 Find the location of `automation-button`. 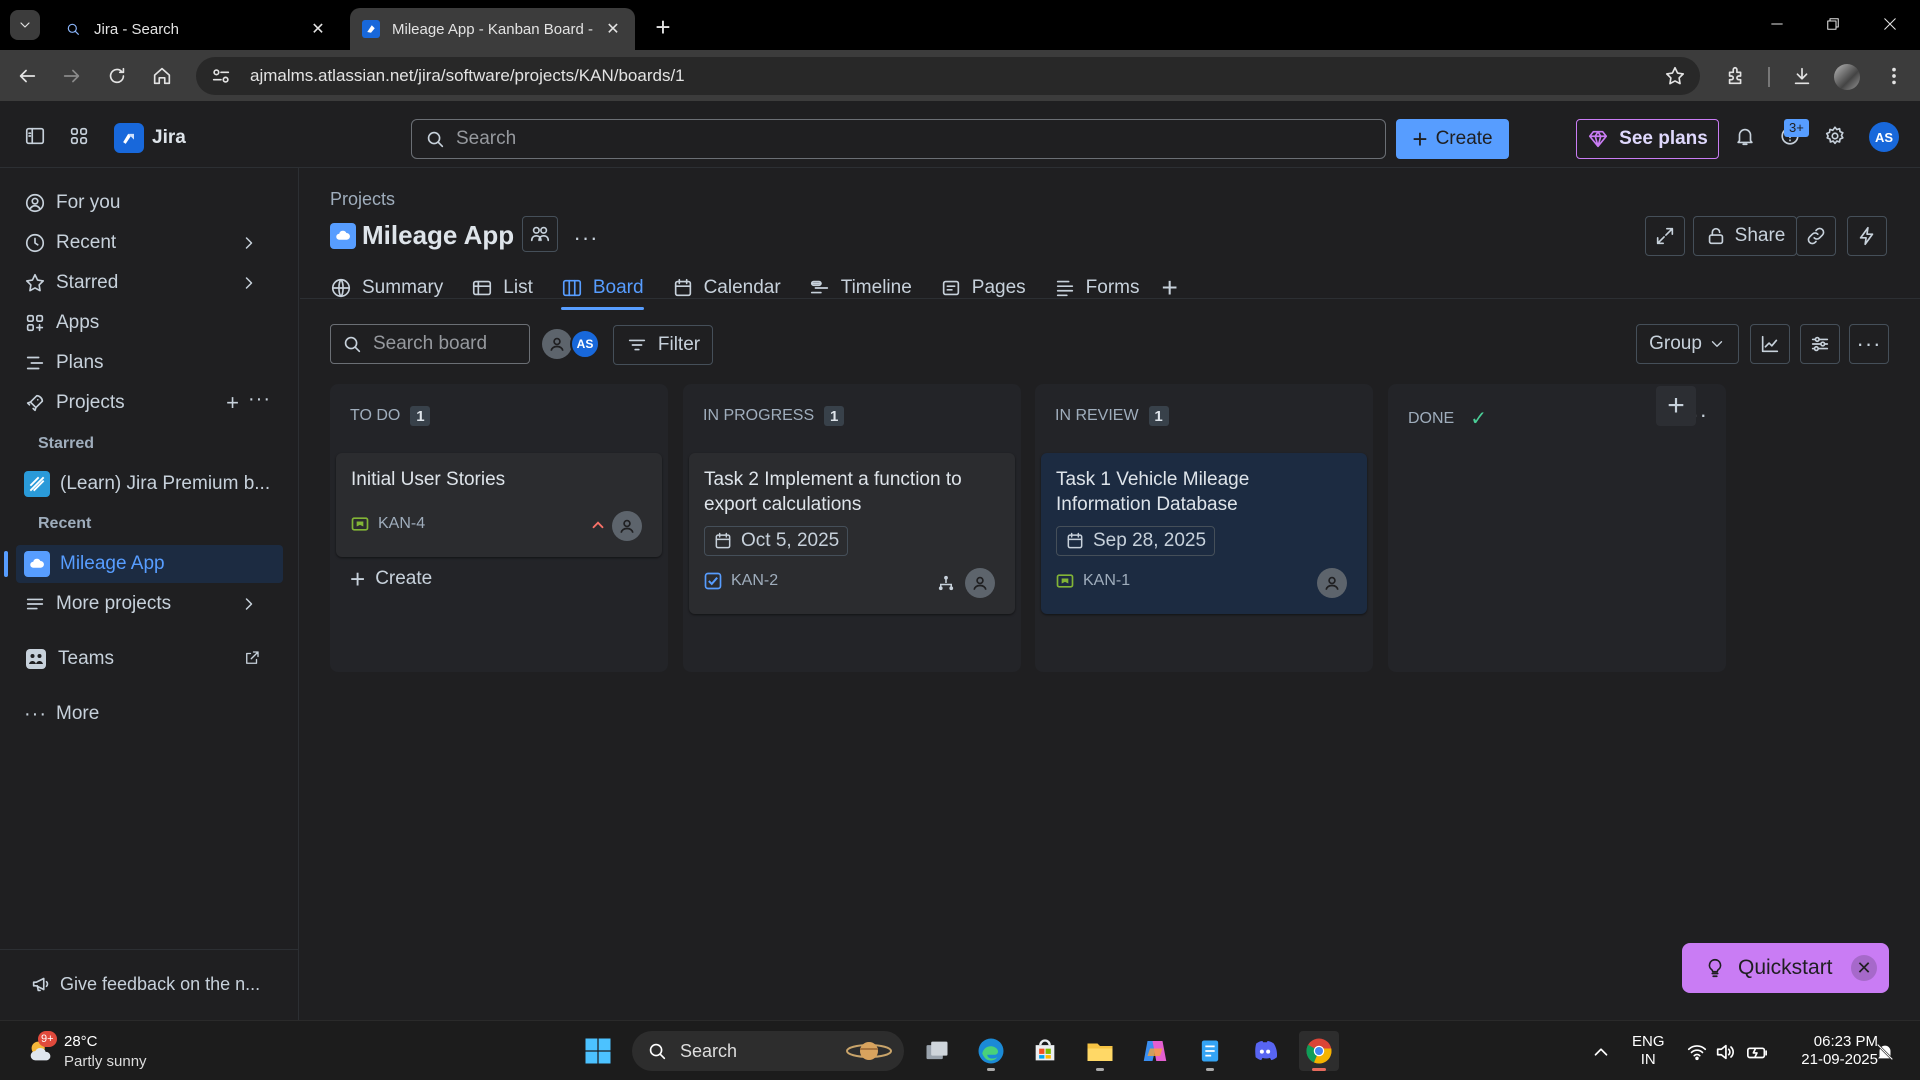

automation-button is located at coordinates (1867, 236).